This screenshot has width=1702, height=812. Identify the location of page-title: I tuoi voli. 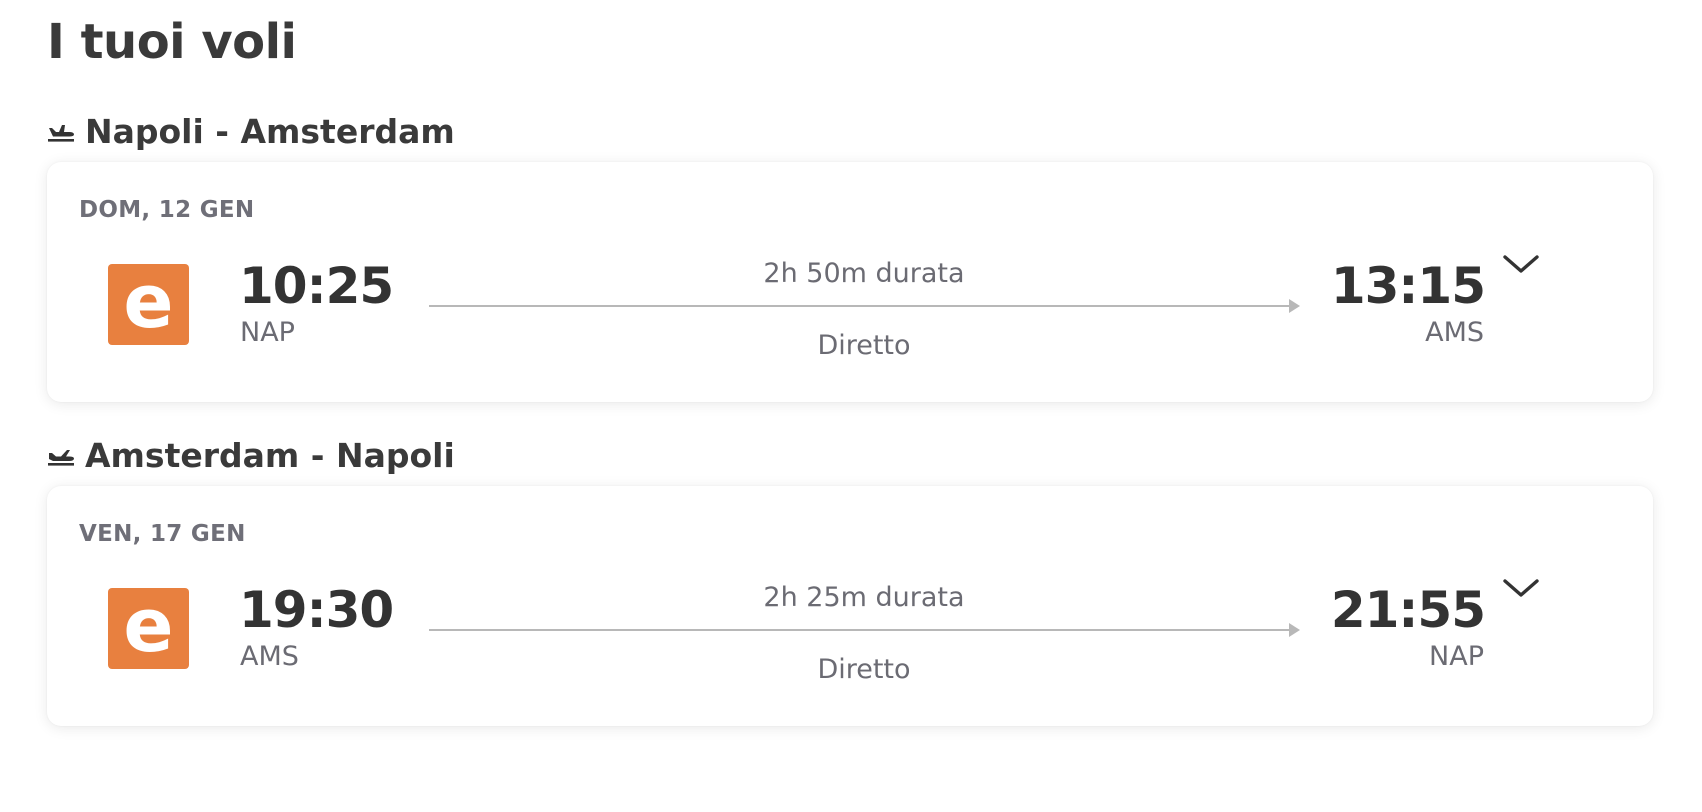
(172, 42).